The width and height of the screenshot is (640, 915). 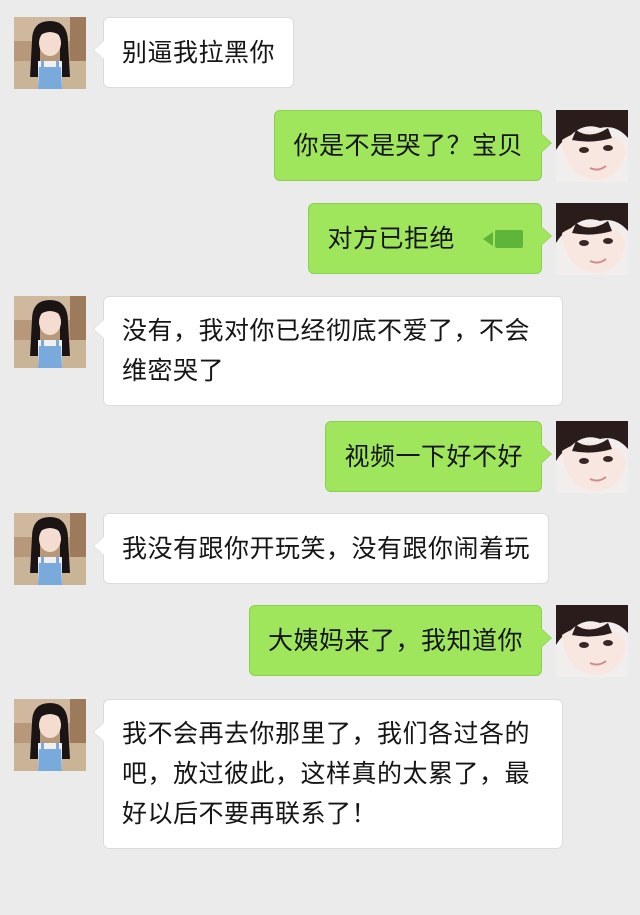 I want to click on message-text: 大姨妈来了，我知道你, so click(x=395, y=640).